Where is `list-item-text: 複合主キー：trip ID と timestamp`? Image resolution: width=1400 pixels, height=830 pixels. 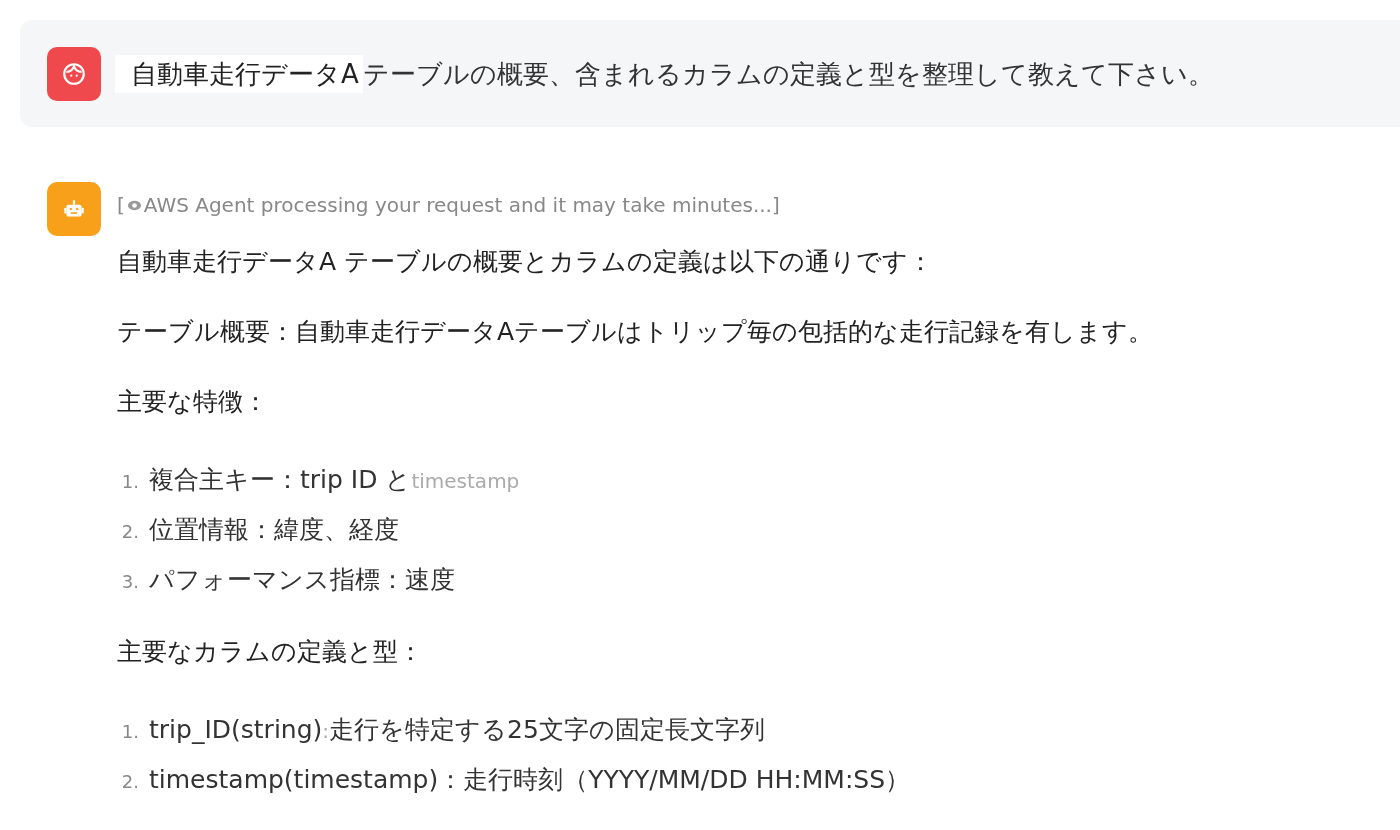 list-item-text: 複合主キー：trip ID と timestamp is located at coordinates (334, 480).